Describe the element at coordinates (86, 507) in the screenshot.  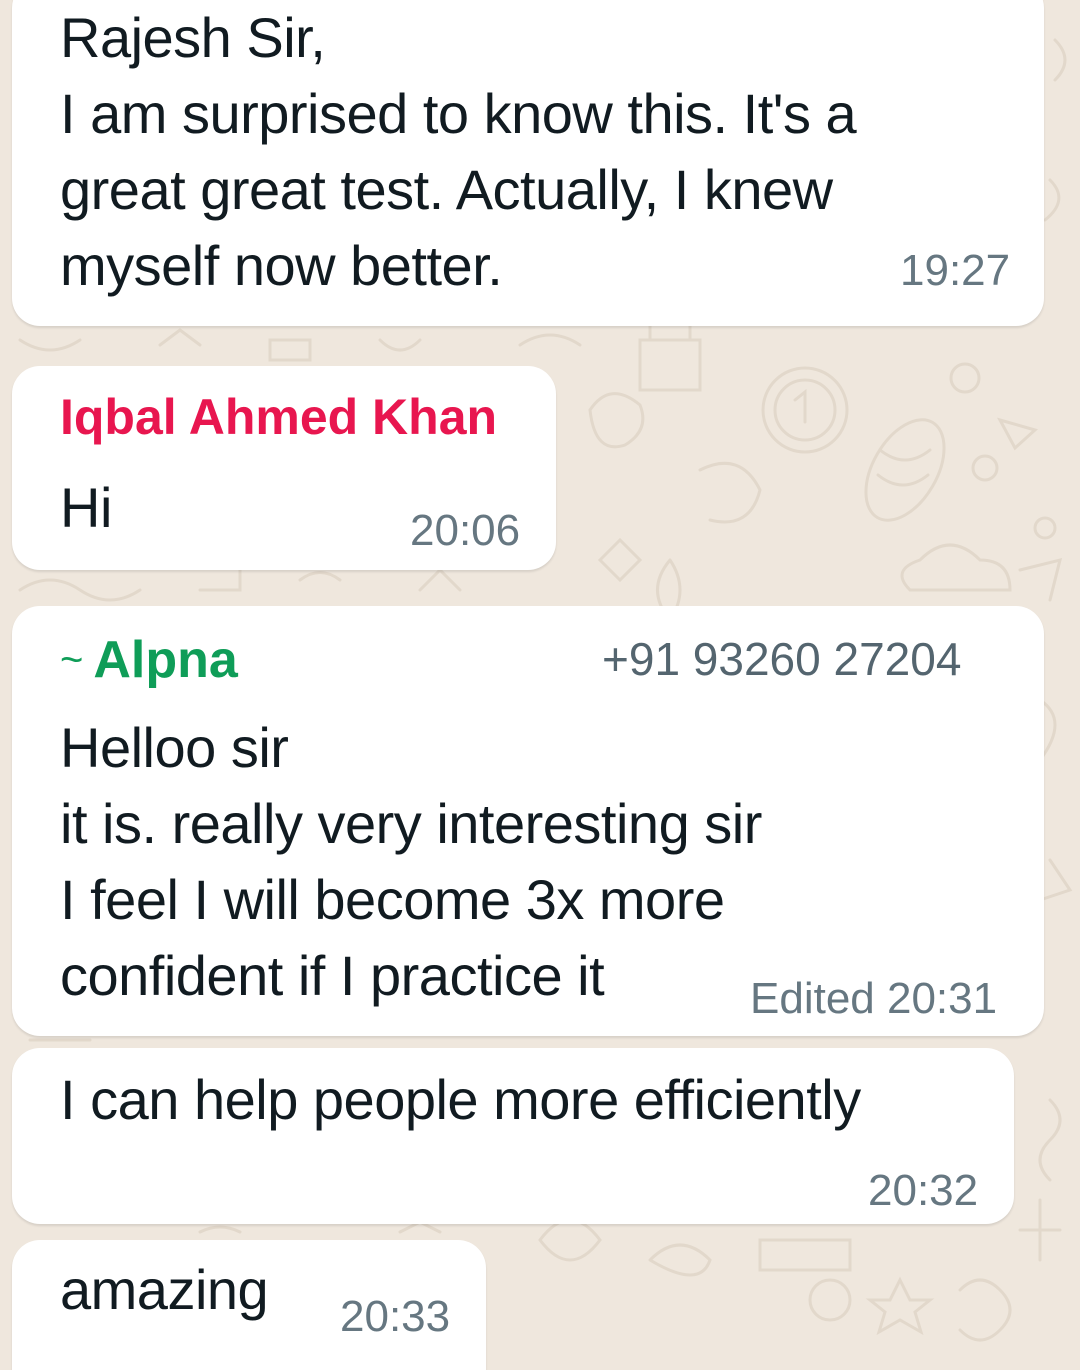
I see `message-text: Hi` at that location.